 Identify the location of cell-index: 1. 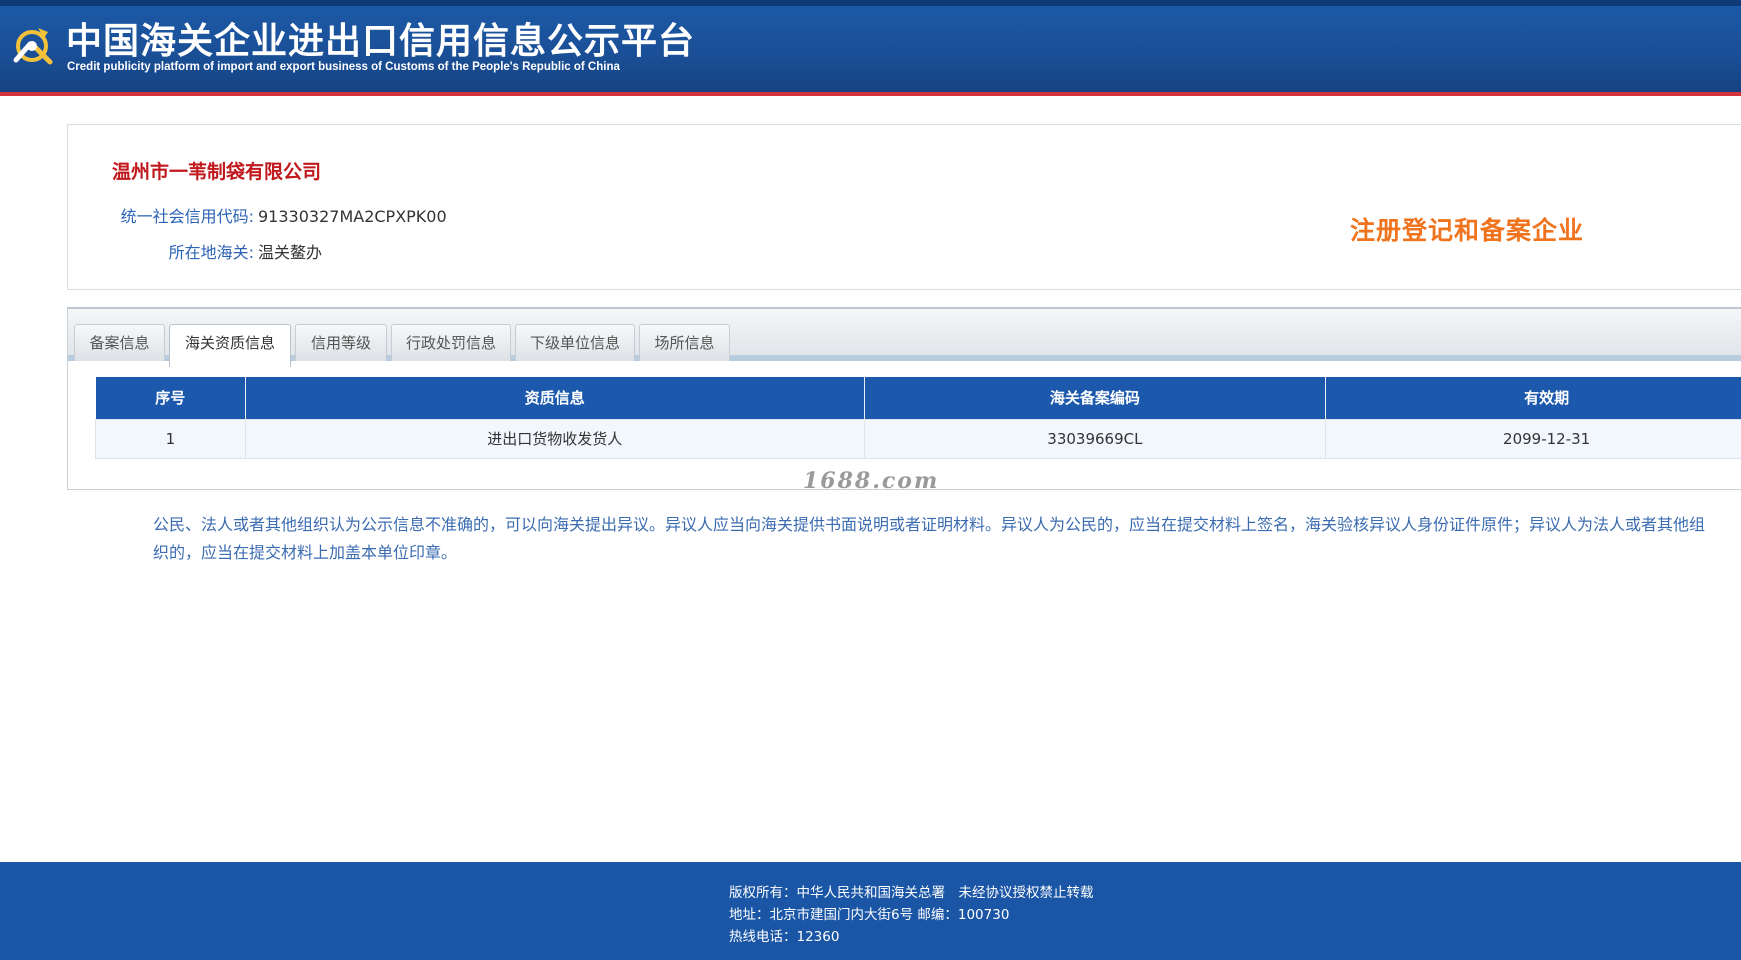
(170, 438).